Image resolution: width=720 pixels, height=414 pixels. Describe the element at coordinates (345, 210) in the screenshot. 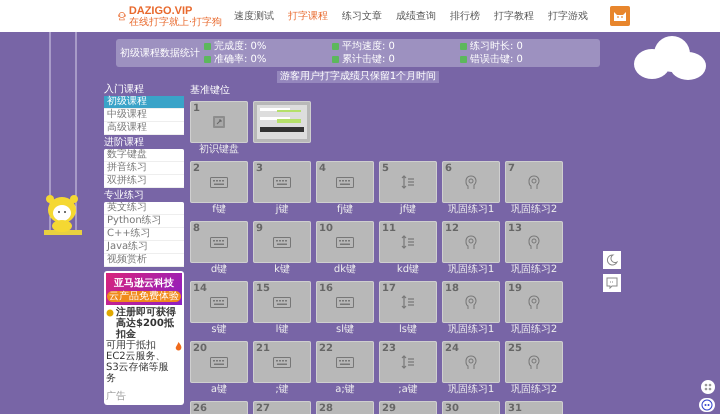

I see `lesson-label: fj键` at that location.